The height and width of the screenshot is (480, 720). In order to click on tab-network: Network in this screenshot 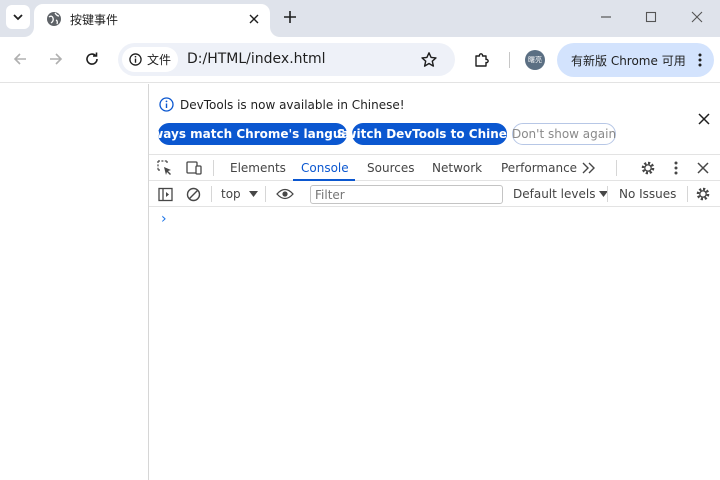, I will do `click(457, 168)`.